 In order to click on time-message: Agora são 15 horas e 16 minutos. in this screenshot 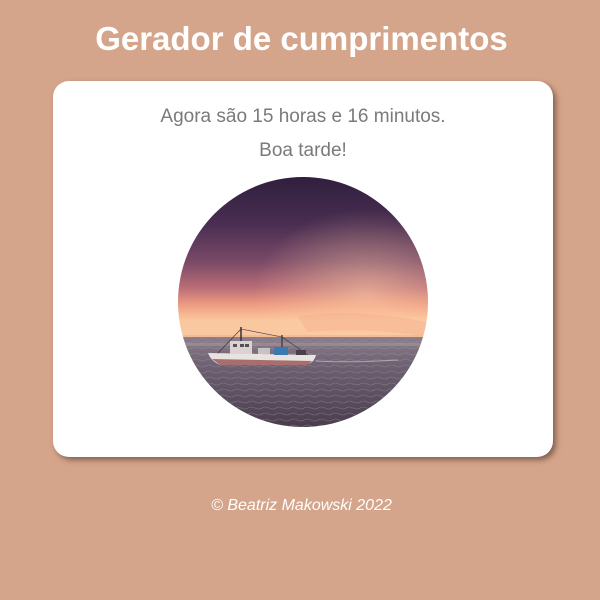, I will do `click(303, 116)`.